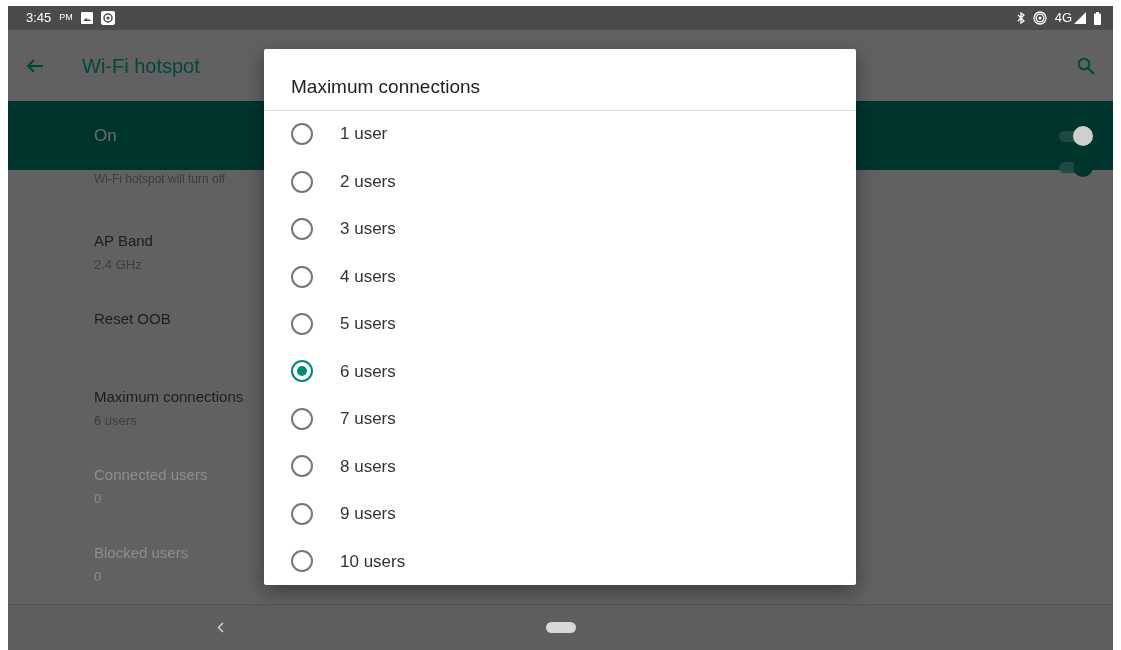 This screenshot has height=650, width=1121. What do you see at coordinates (560, 80) in the screenshot?
I see `dialog-title: Maximum connections` at bounding box center [560, 80].